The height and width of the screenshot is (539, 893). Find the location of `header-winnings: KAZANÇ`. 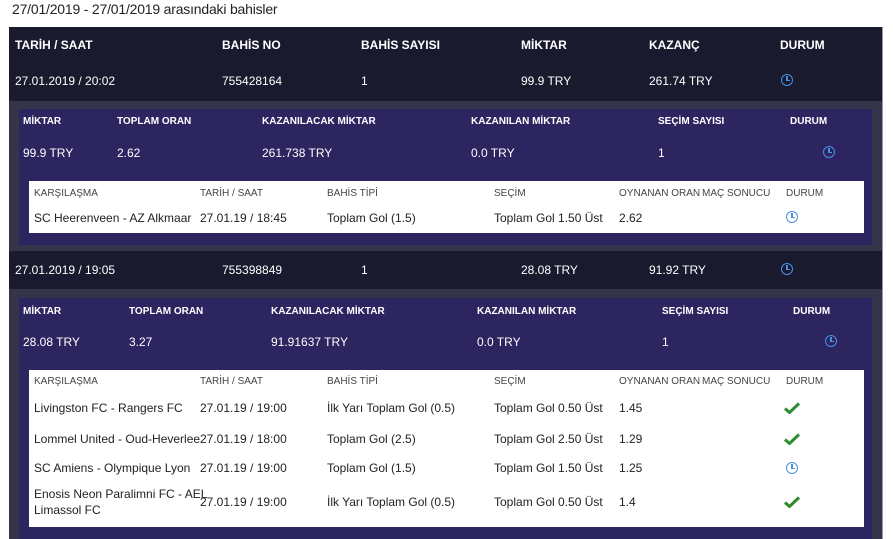

header-winnings: KAZANÇ is located at coordinates (674, 45).